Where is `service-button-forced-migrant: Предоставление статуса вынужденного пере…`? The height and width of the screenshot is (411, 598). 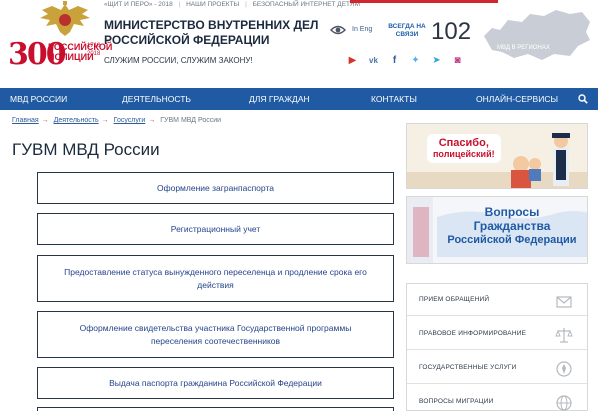 service-button-forced-migrant: Предоставление статуса вынужденного пере… is located at coordinates (215, 278).